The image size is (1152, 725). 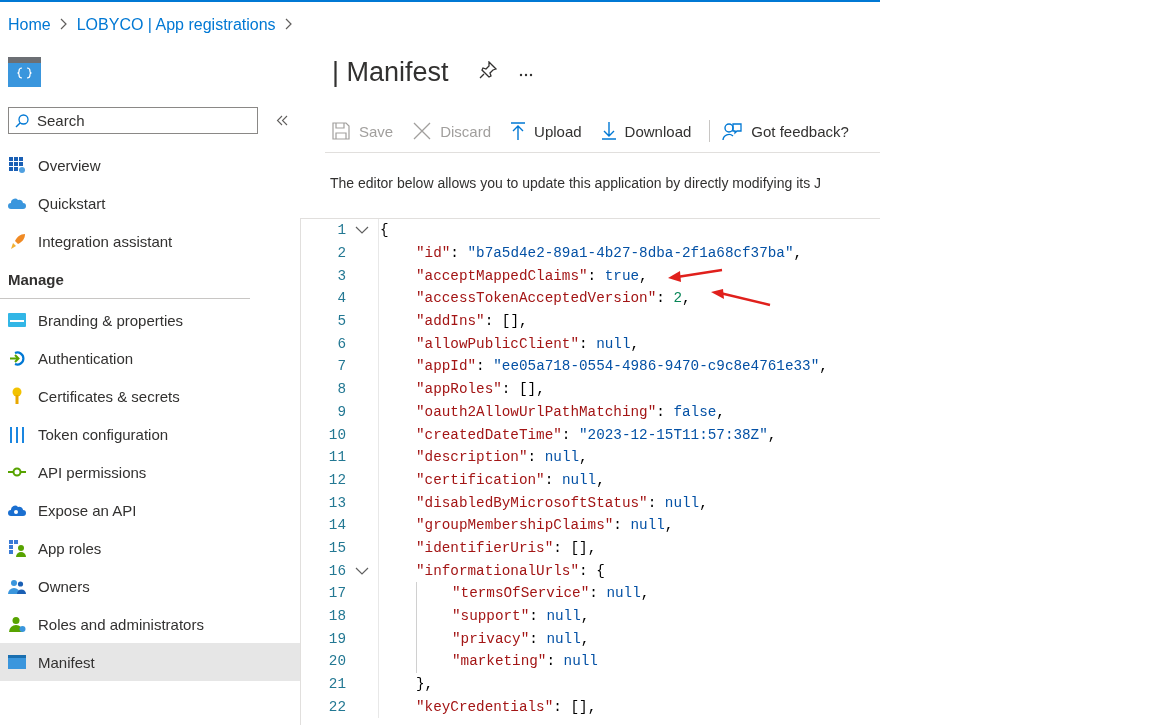 What do you see at coordinates (29, 25) in the screenshot?
I see `breadcrumb-link: Home` at bounding box center [29, 25].